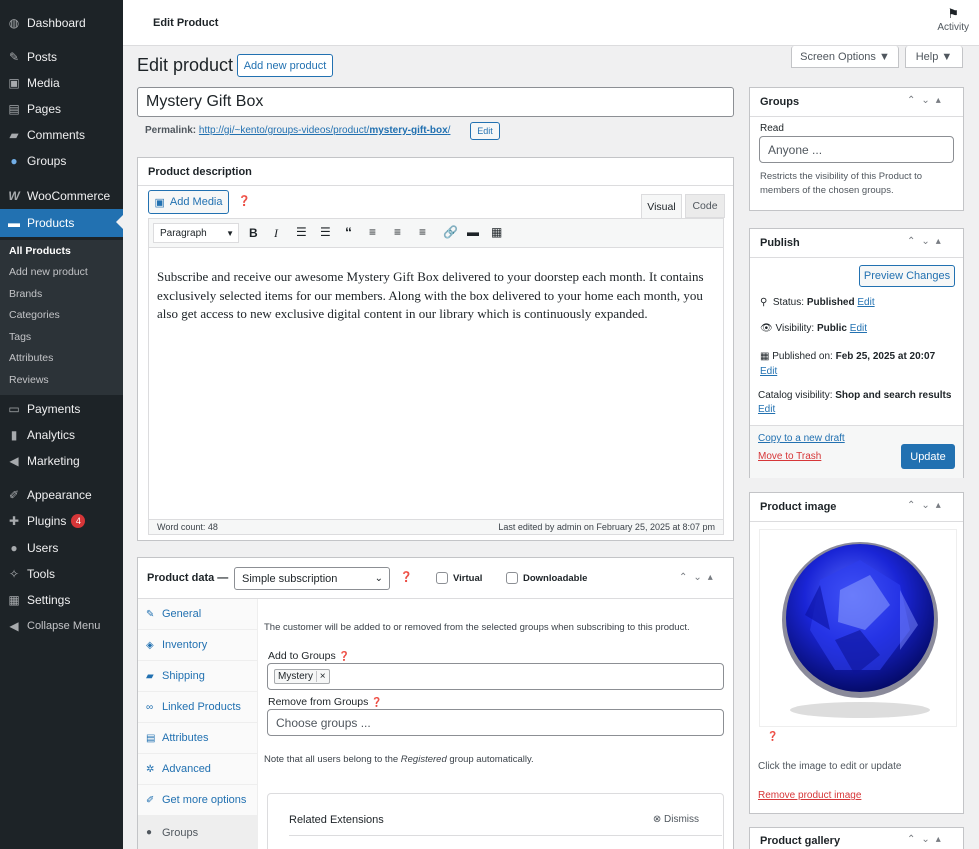  Describe the element at coordinates (442, 578) in the screenshot. I see `virtual-checkbox` at that location.